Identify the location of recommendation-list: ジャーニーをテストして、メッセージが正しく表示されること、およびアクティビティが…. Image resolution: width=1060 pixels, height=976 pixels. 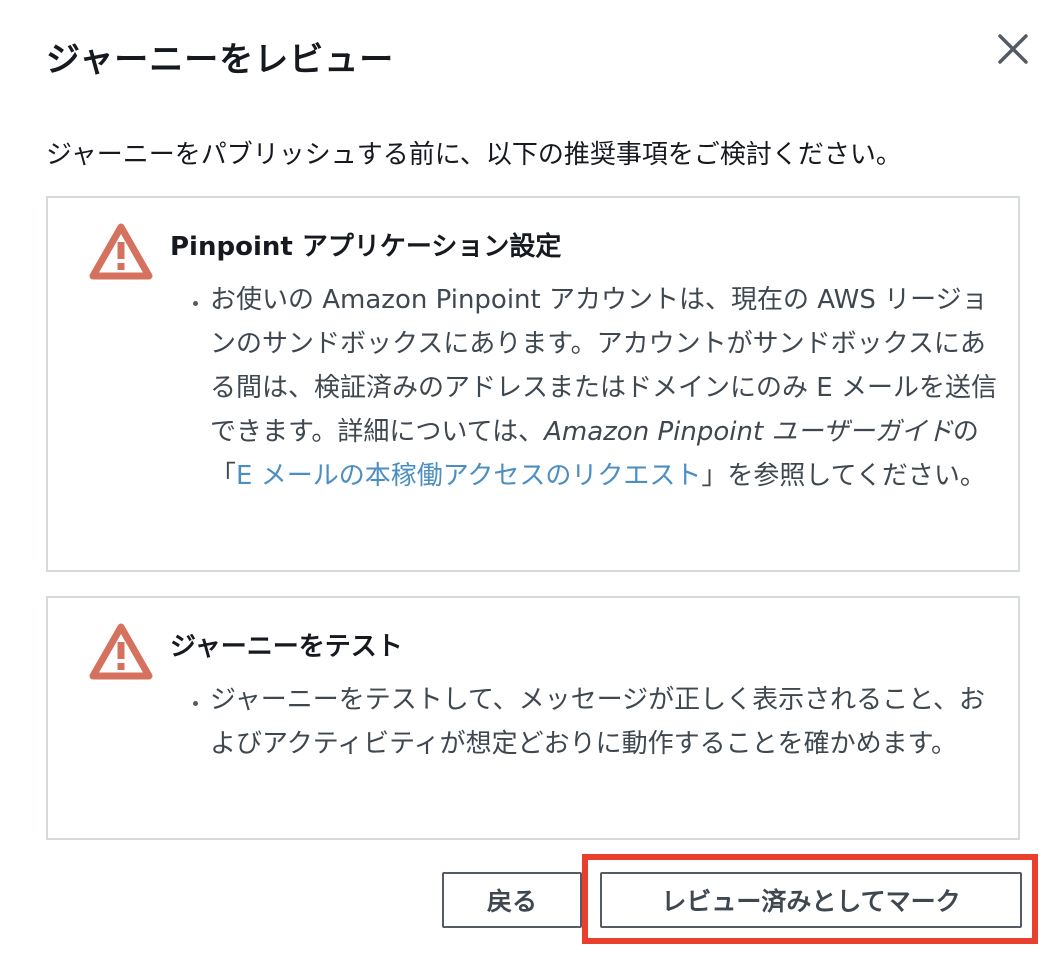
(589, 722).